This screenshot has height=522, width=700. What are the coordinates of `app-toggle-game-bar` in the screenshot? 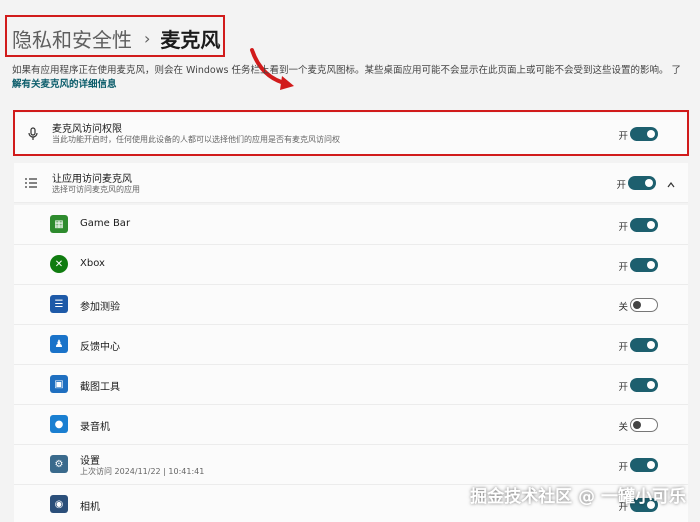 It's located at (644, 225).